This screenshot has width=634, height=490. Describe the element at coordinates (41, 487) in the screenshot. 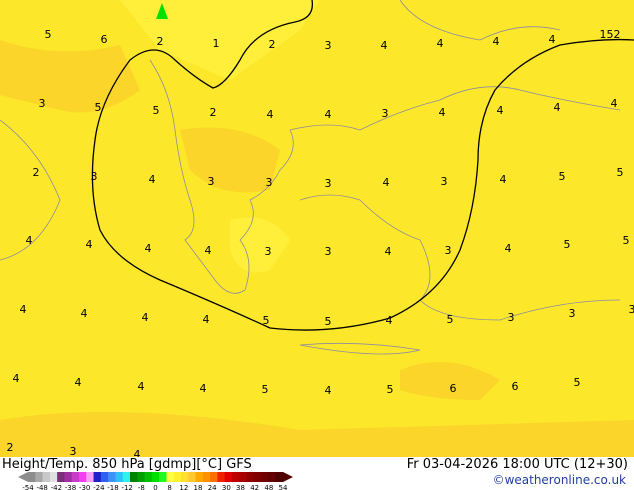

I see `colorbar-tick-label: -48` at that location.